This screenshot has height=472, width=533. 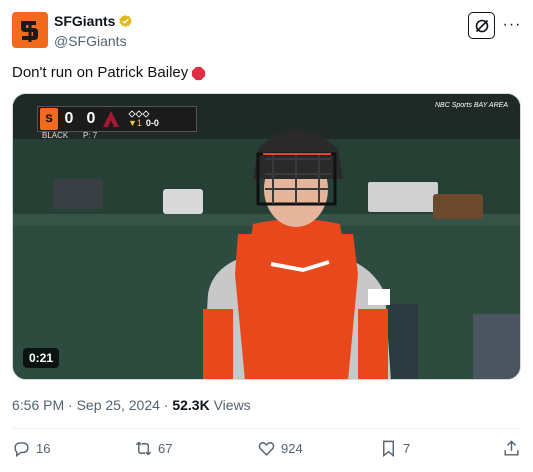 I want to click on action-bar: 16 67 924 7, so click(x=266, y=449).